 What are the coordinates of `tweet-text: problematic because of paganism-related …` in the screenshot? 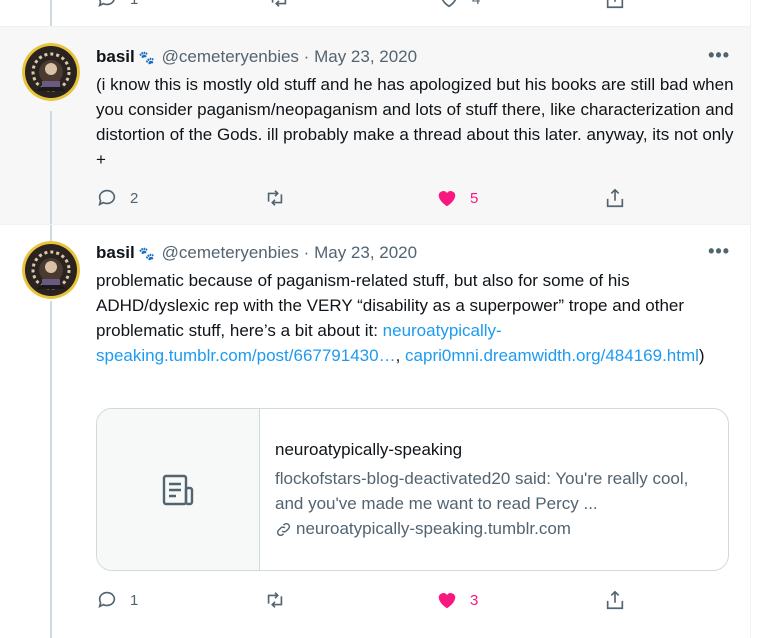 It's located at (416, 318).